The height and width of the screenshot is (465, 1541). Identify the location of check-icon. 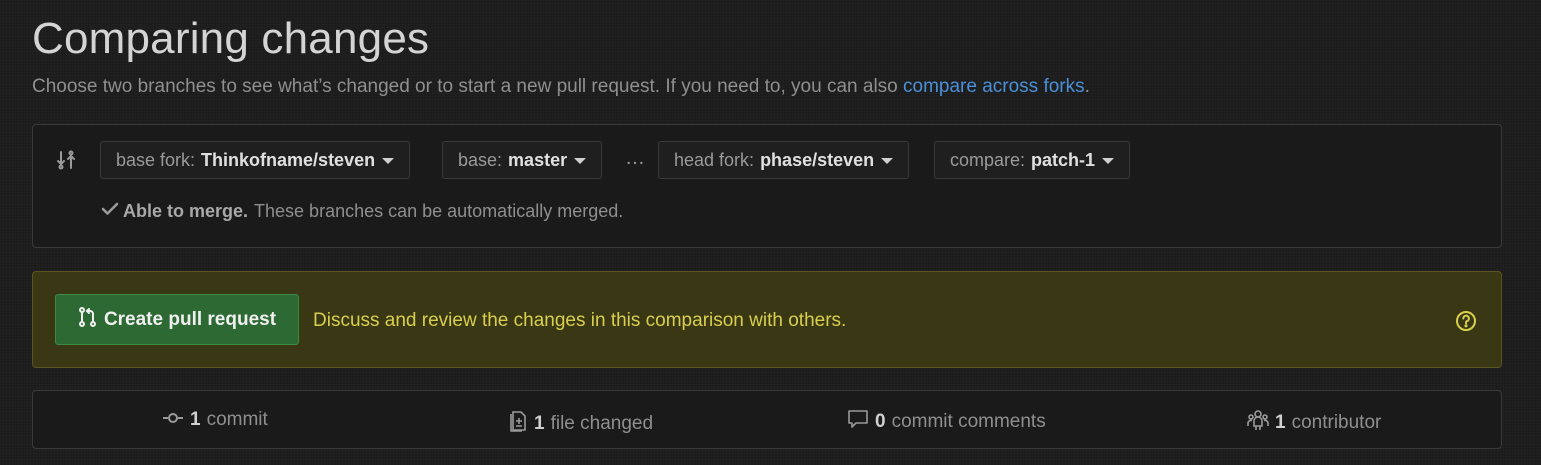
(110, 211).